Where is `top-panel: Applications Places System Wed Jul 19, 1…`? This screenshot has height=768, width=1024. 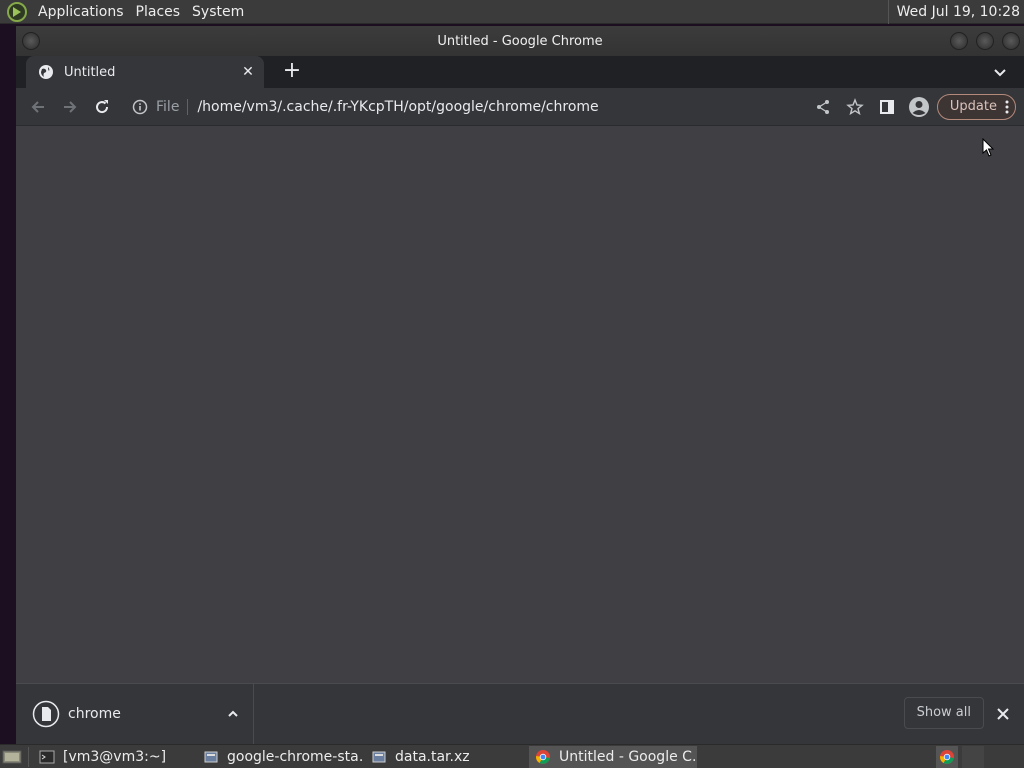 top-panel: Applications Places System Wed Jul 19, 1… is located at coordinates (512, 12).